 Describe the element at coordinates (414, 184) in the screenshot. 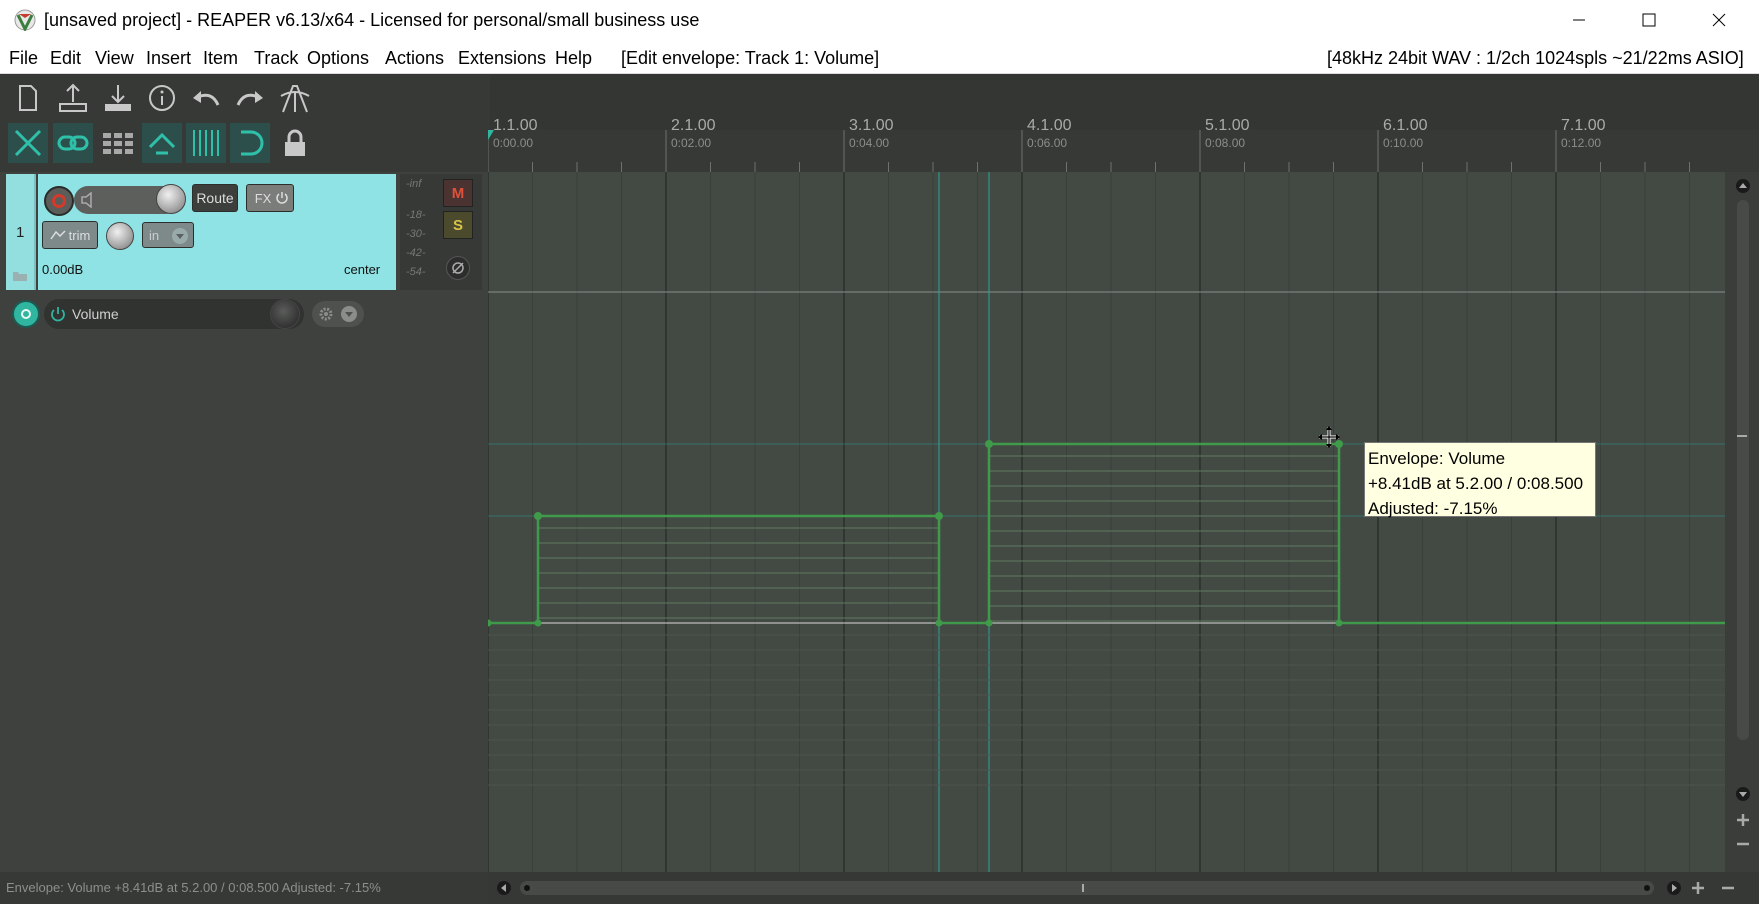

I see `meter-label-inf: -inf` at that location.